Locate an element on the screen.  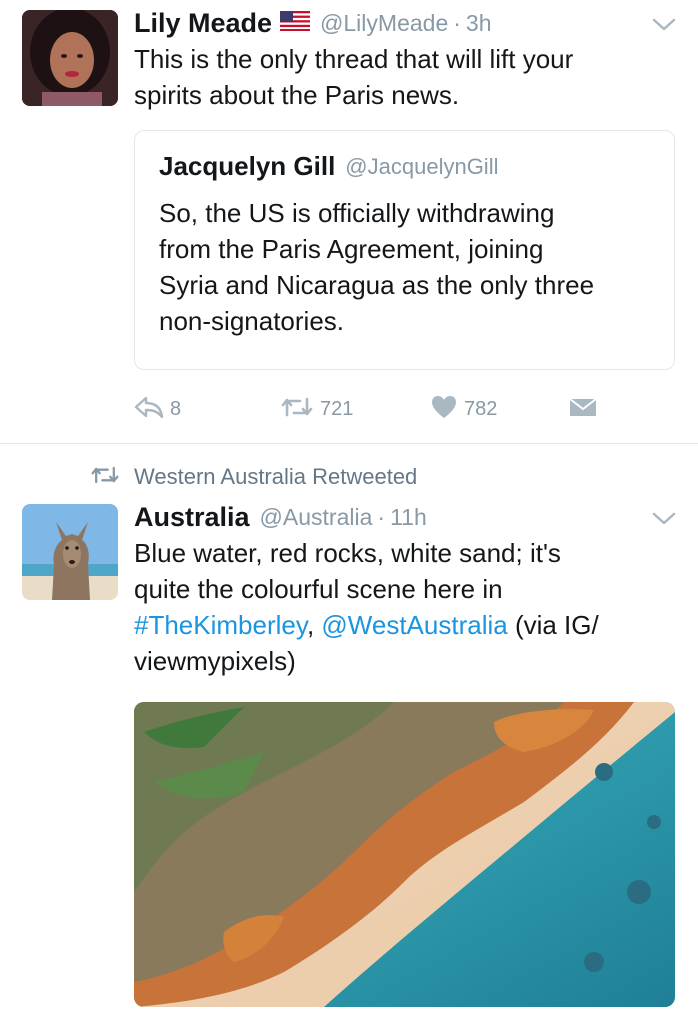
quoted-tweet-header: Jacquelyn Gill @JacquelynGill is located at coordinates (328, 166).